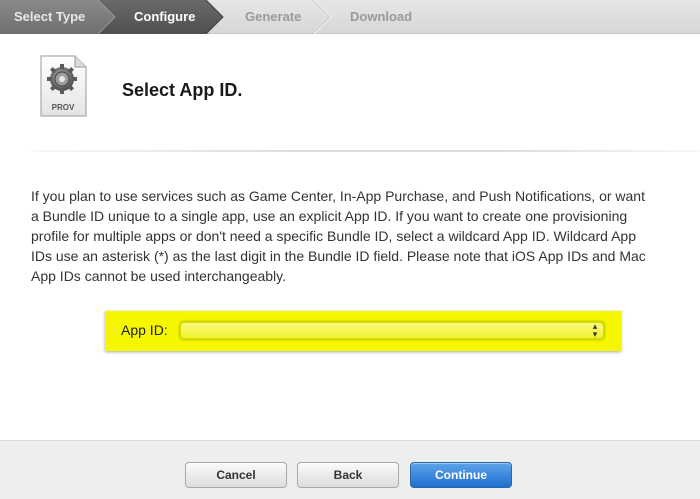 The height and width of the screenshot is (499, 700). I want to click on continue-button: Continue, so click(461, 475).